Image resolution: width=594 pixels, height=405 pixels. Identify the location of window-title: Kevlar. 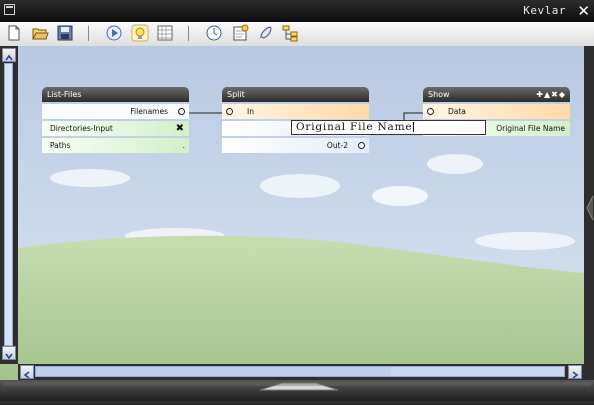
(544, 10).